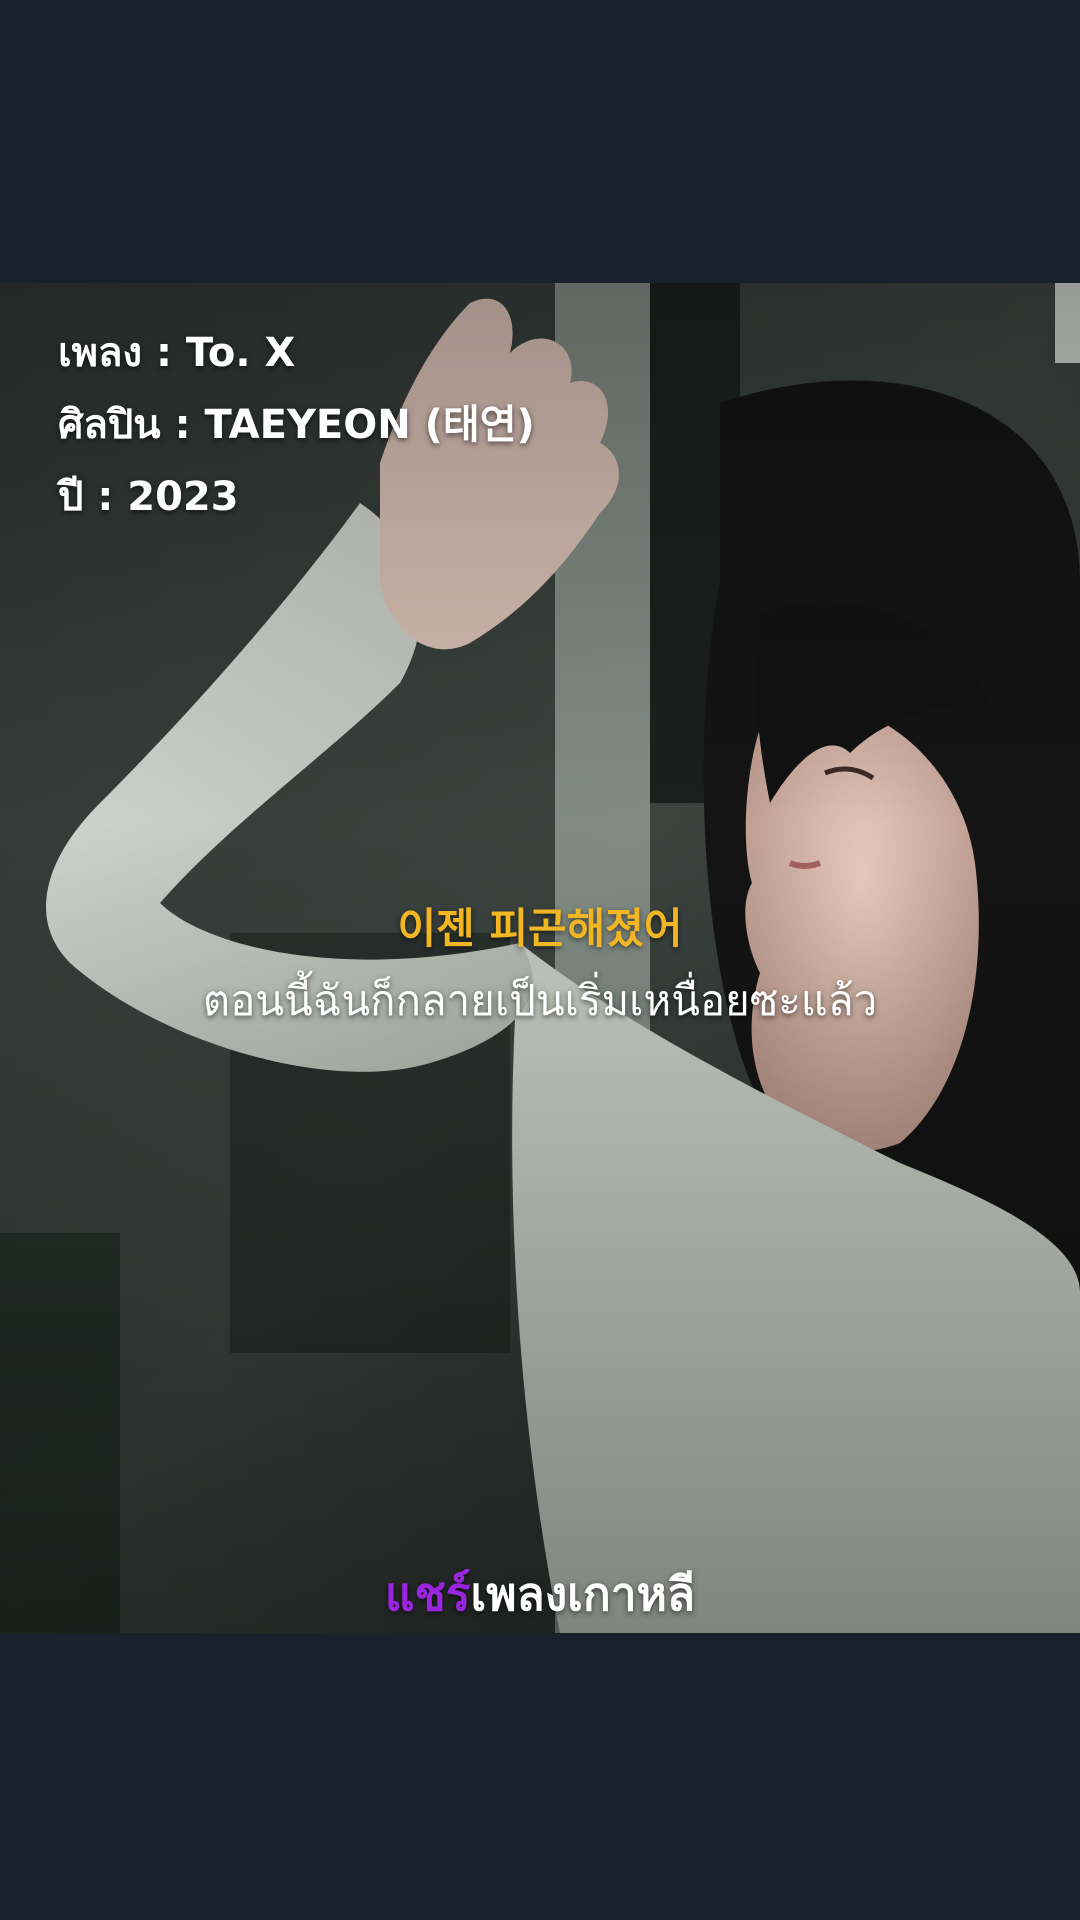 The height and width of the screenshot is (1920, 1080). What do you see at coordinates (427, 1594) in the screenshot?
I see `watermark-accent-text: แชร์` at bounding box center [427, 1594].